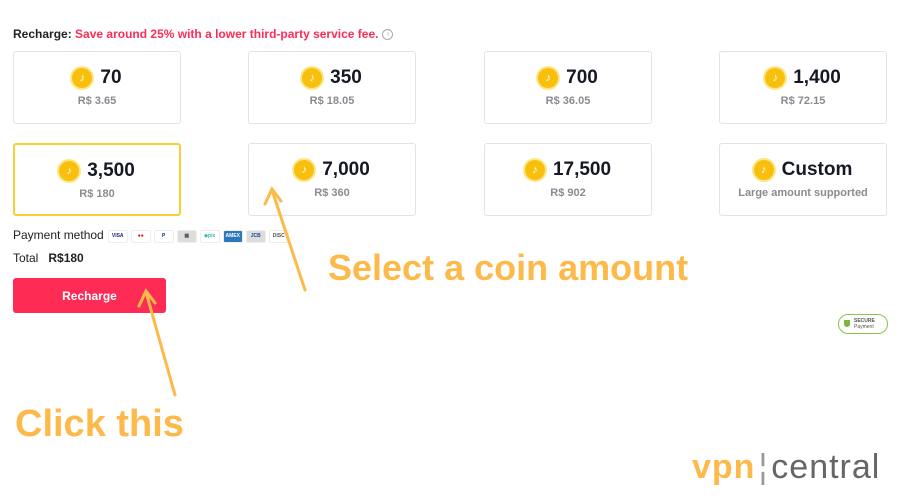  What do you see at coordinates (160, 343) in the screenshot?
I see `arrow-to-button` at bounding box center [160, 343].